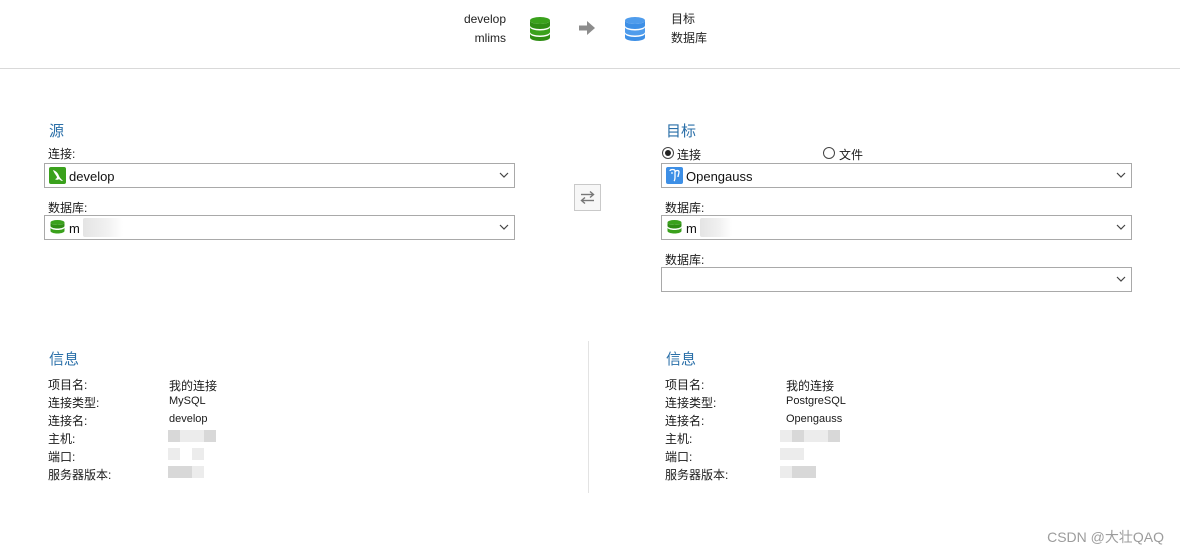  What do you see at coordinates (685, 208) in the screenshot?
I see `target-database-label: 数据库:` at bounding box center [685, 208].